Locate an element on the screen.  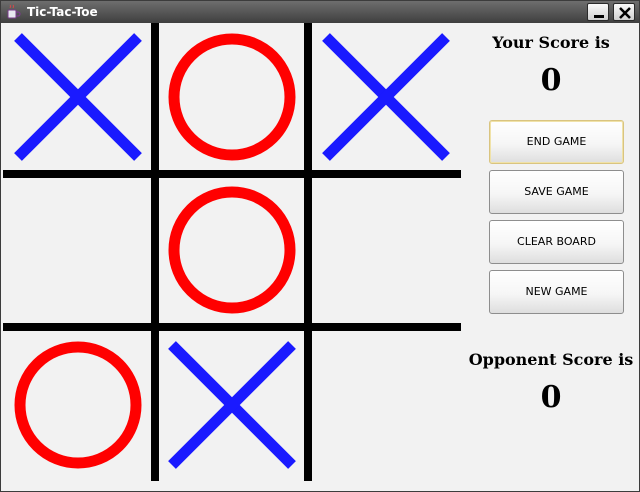
end-game-button: END GAME is located at coordinates (556, 142).